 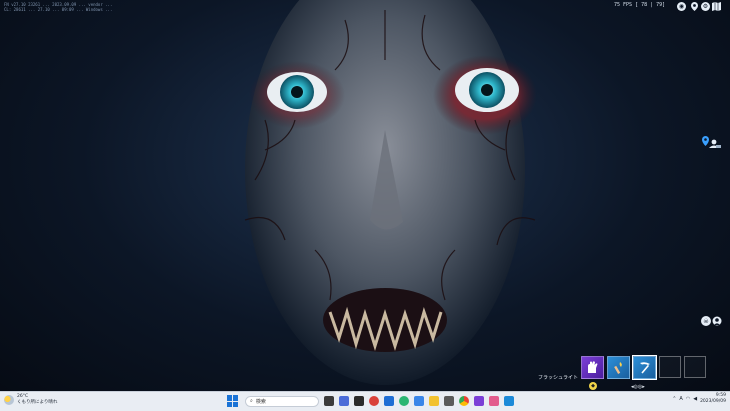 I want to click on map-pin-icon, so click(x=694, y=6).